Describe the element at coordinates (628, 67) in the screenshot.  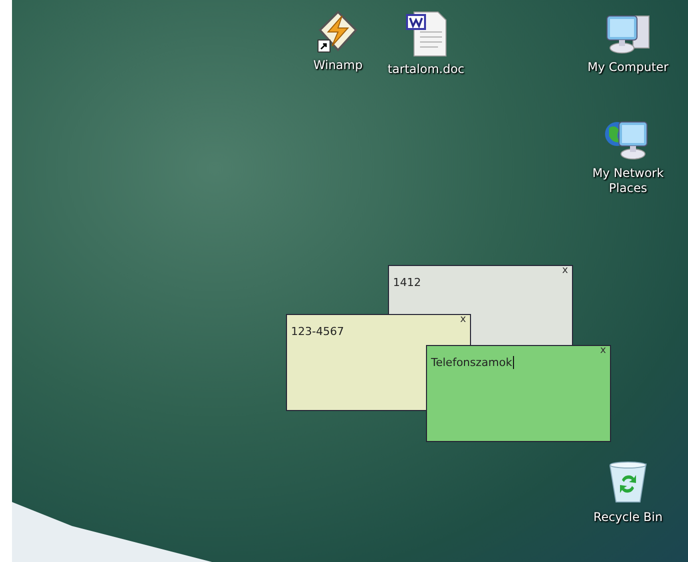
I see `icon-label: My Computer` at that location.